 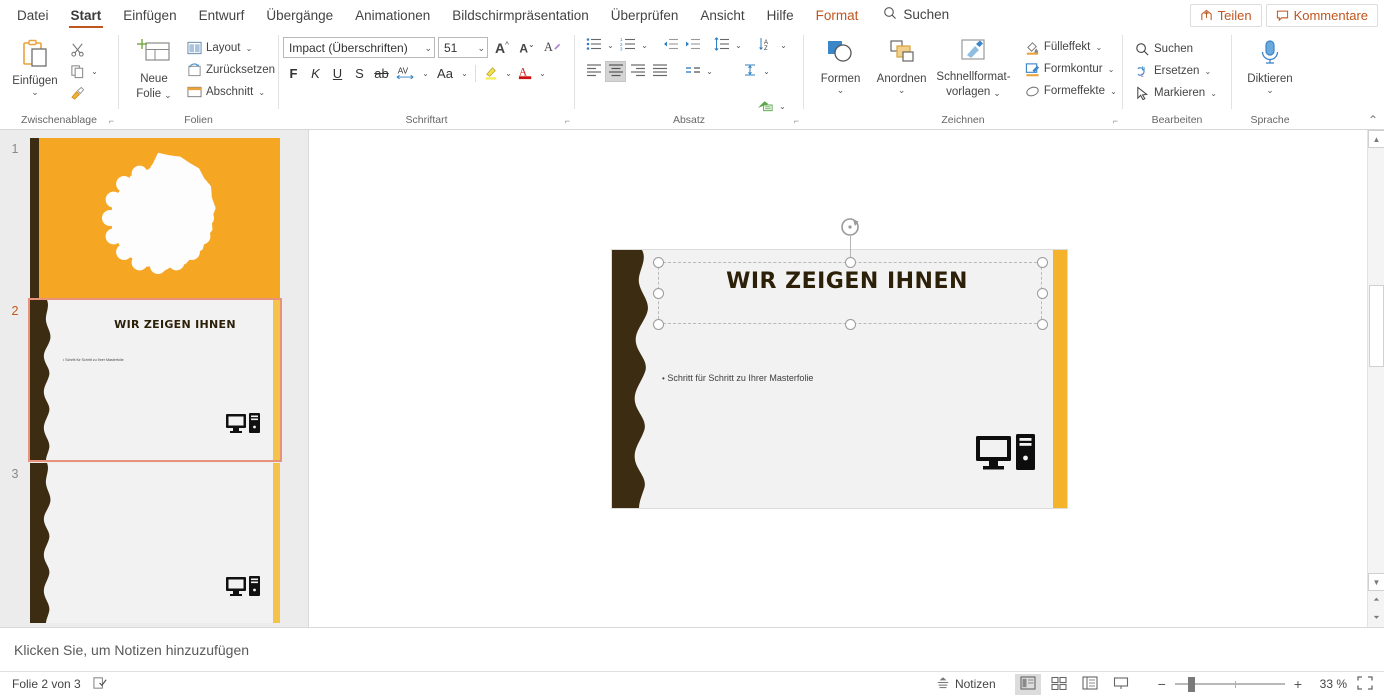 I want to click on quick-styles-chevron-down-icon: ⌄, so click(x=997, y=92).